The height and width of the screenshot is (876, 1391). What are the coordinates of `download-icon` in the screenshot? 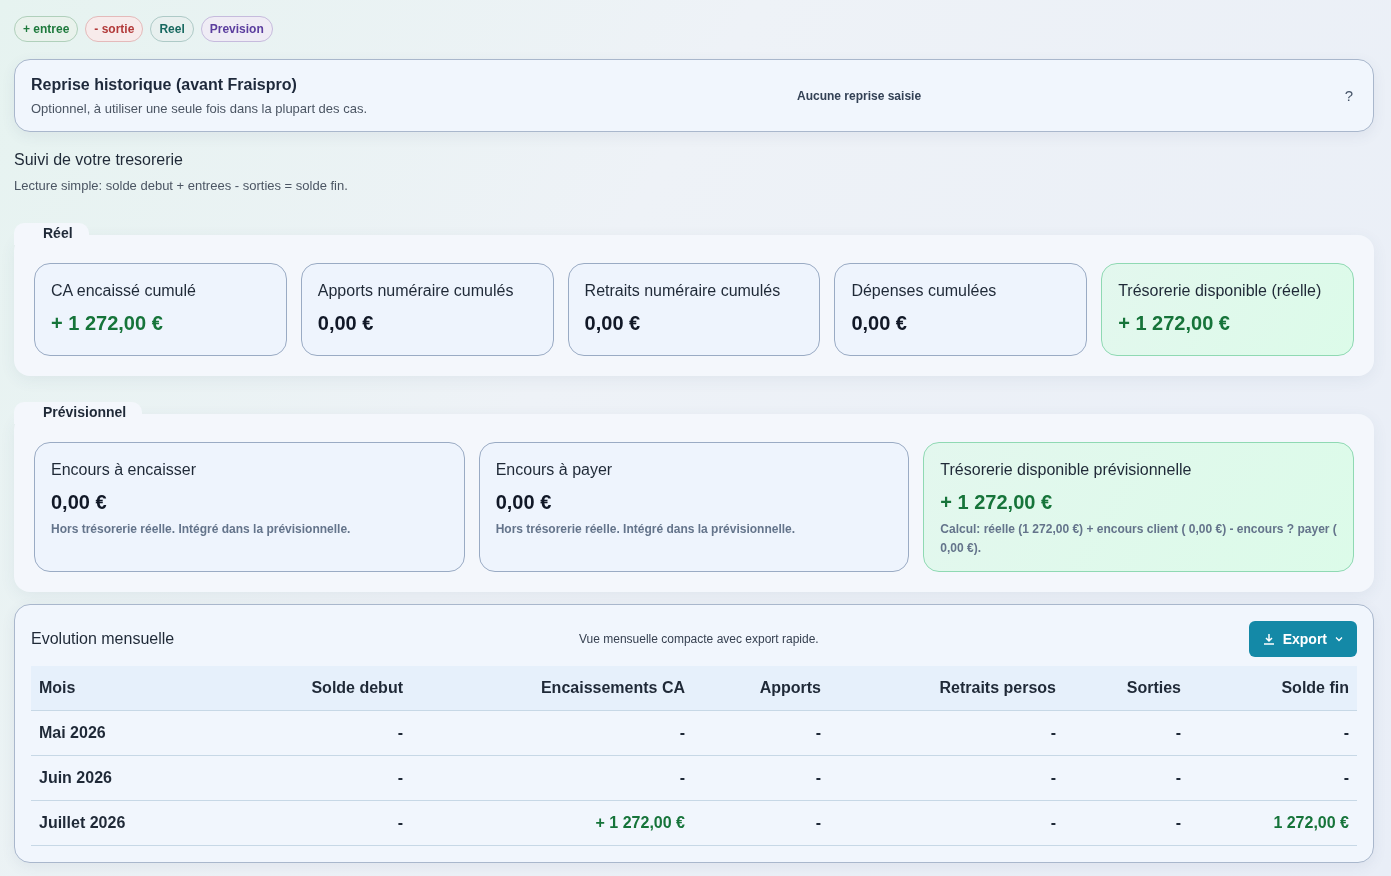 It's located at (1268, 639).